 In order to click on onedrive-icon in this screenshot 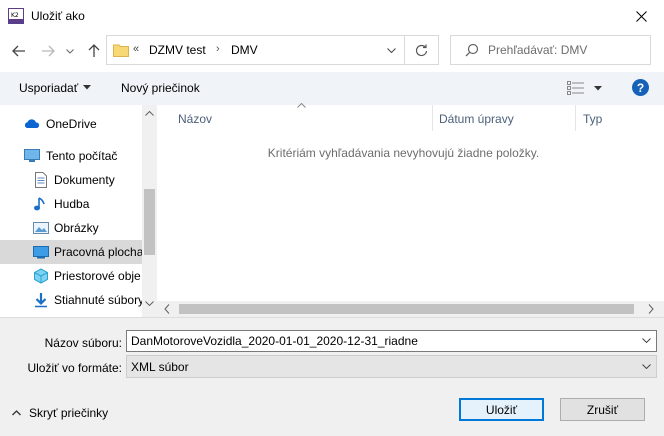, I will do `click(32, 123)`.